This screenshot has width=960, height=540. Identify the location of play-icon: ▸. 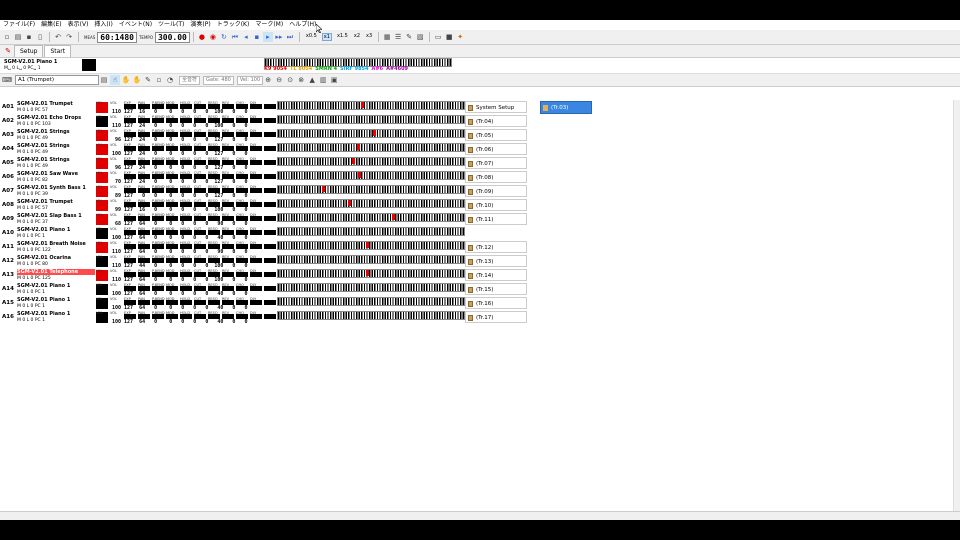
(267, 37).